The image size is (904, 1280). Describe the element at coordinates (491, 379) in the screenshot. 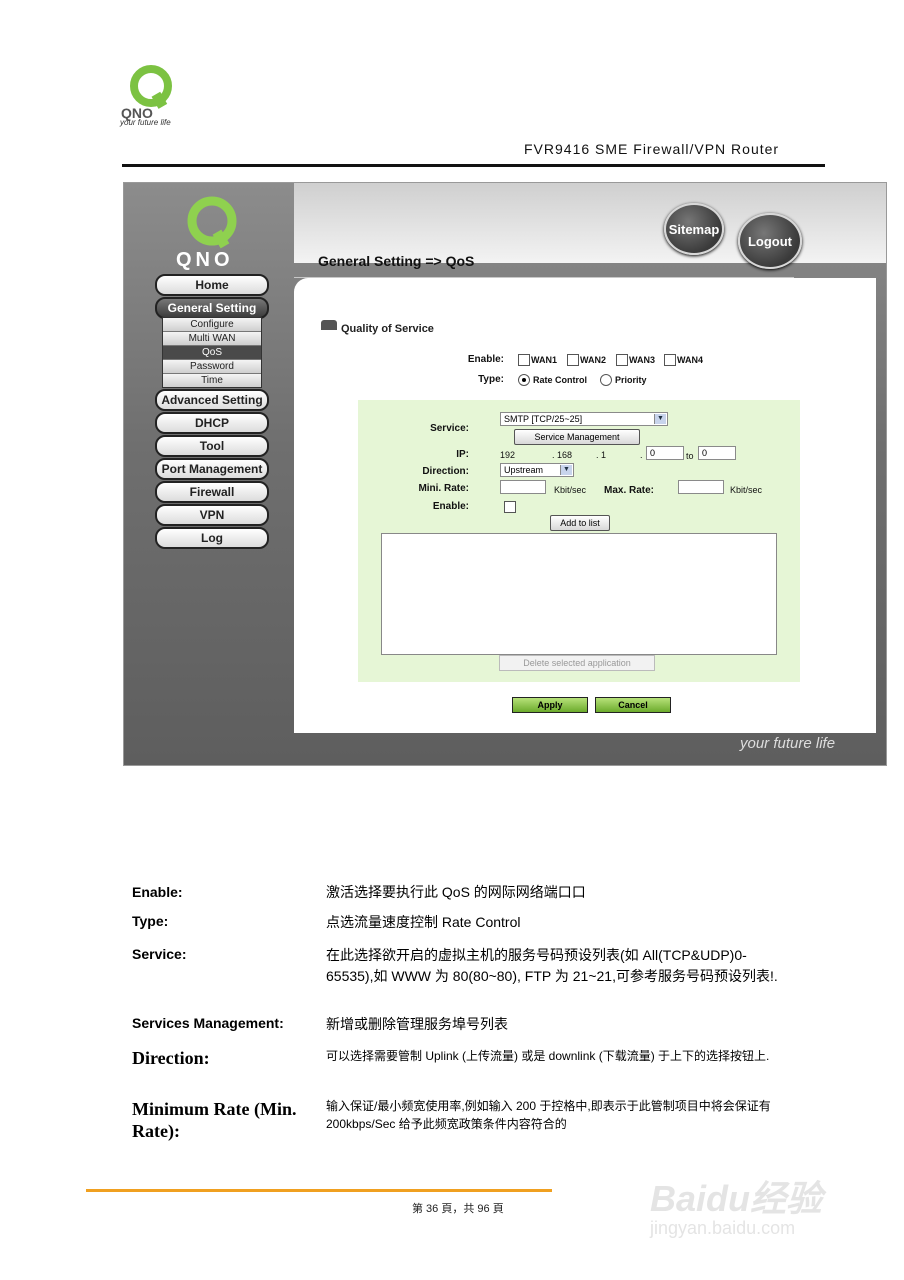

I see `type-label: Type:` at that location.